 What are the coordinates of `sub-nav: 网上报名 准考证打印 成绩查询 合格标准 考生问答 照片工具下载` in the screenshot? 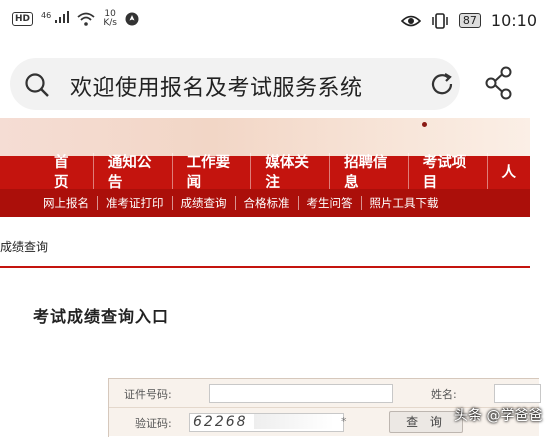 It's located at (265, 203).